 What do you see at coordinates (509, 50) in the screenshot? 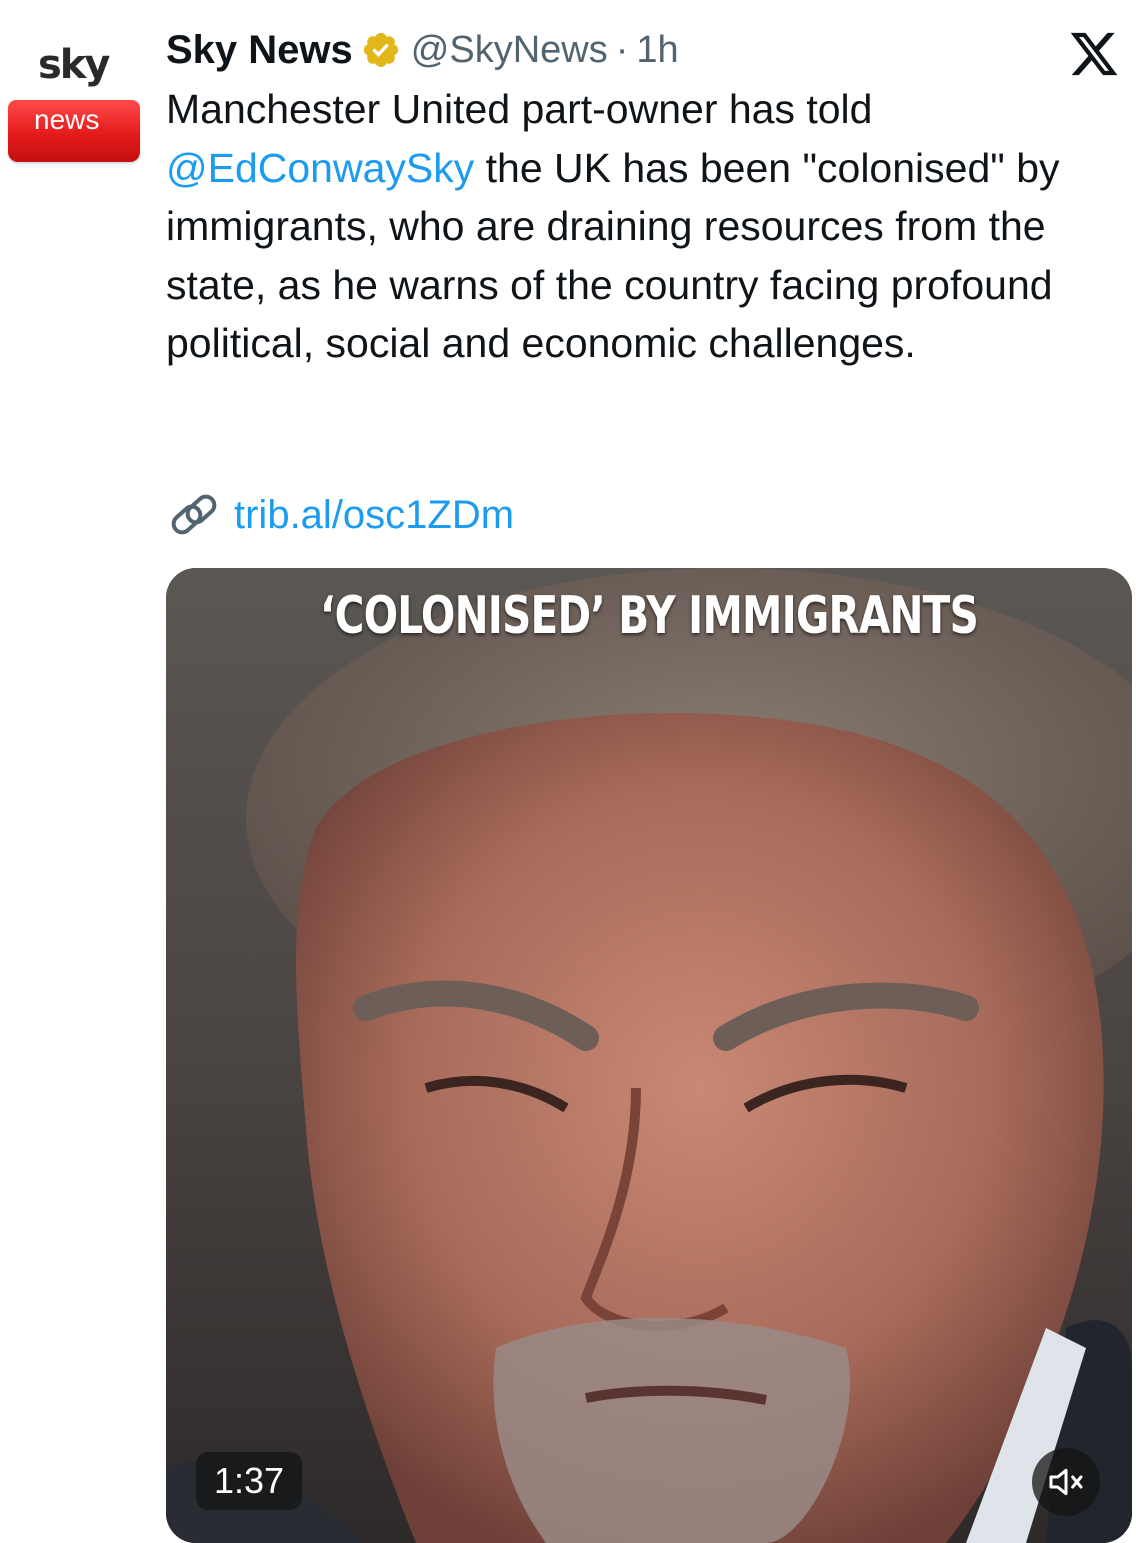
I see `author-handle: @SkyNews` at bounding box center [509, 50].